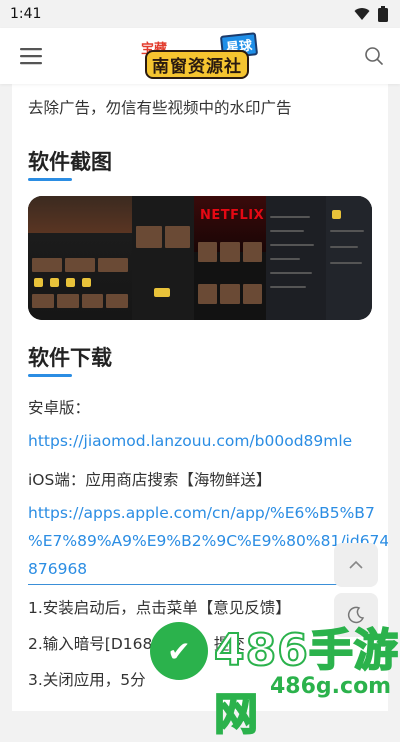 The height and width of the screenshot is (742, 400). I want to click on watermark-logo: ✔, so click(179, 651).